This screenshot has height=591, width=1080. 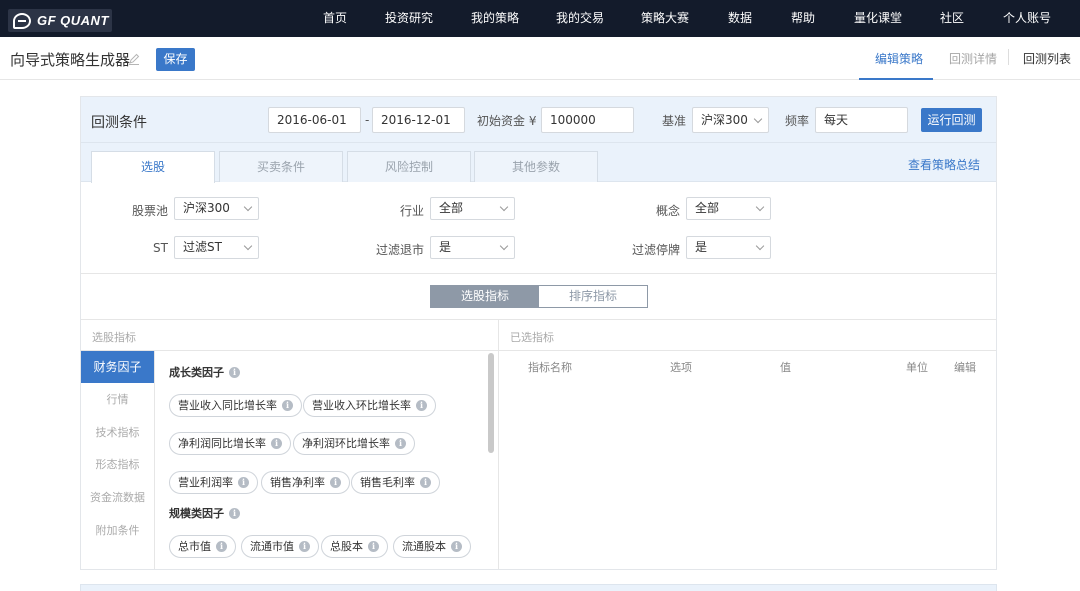 What do you see at coordinates (1047, 58) in the screenshot?
I see `tab-backtest-list: 回测列表` at bounding box center [1047, 58].